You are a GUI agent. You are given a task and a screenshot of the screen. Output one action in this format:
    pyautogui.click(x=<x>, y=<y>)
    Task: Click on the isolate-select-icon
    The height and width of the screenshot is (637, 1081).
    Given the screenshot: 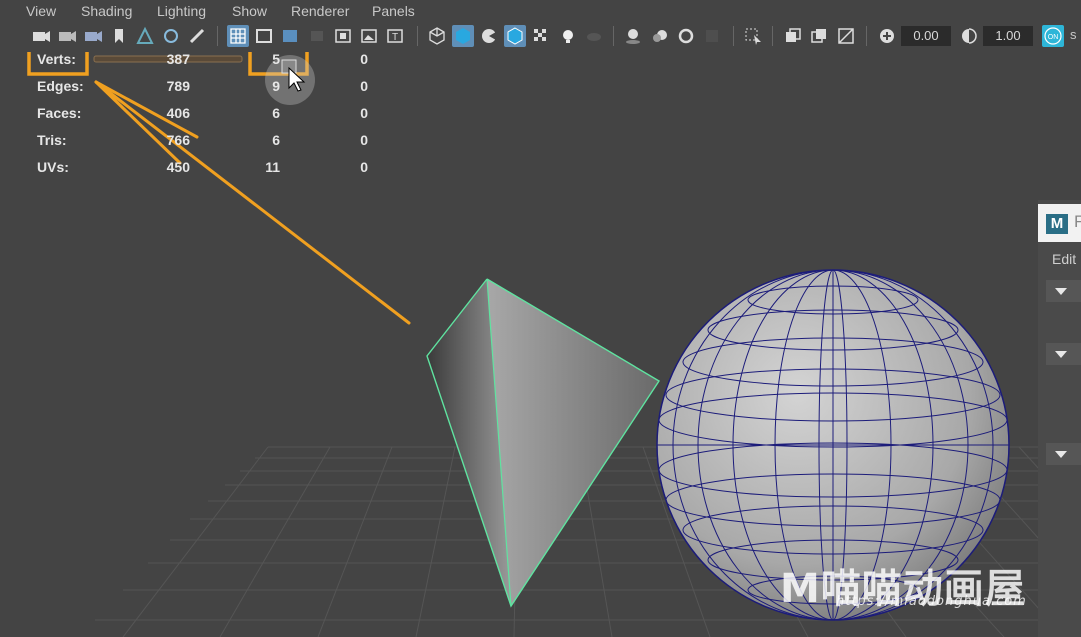 What is the action you would take?
    pyautogui.click(x=753, y=36)
    